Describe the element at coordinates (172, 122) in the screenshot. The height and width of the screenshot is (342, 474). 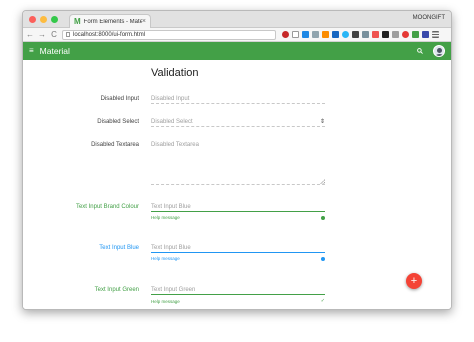
I see `disabled-select-value: Disabled Select` at that location.